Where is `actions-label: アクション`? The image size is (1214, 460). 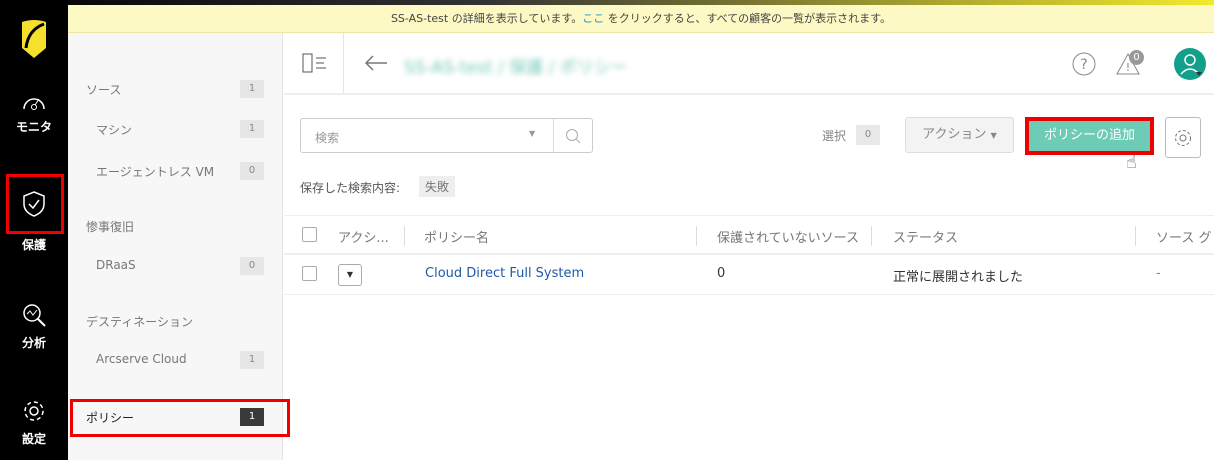 actions-label: アクション is located at coordinates (954, 134).